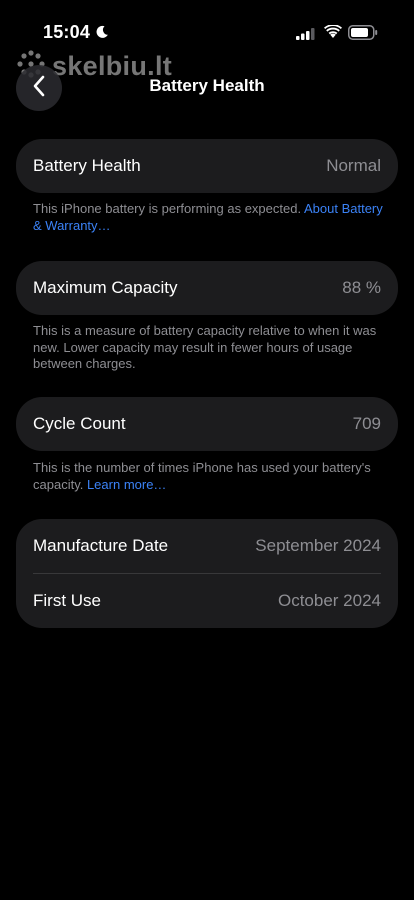  I want to click on first-use-value: October 2024, so click(329, 600).